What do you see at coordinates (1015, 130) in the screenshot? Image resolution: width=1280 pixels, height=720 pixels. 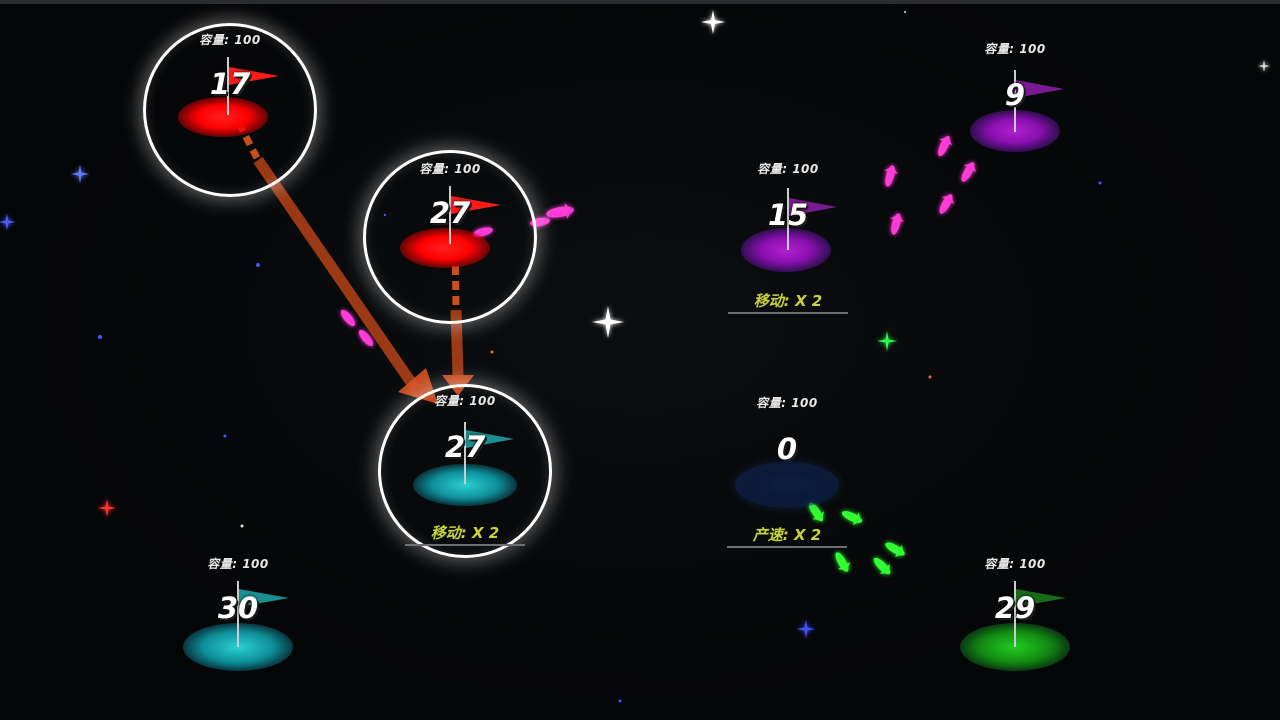 I see `planet-purple-9: 容量: 100 9` at bounding box center [1015, 130].